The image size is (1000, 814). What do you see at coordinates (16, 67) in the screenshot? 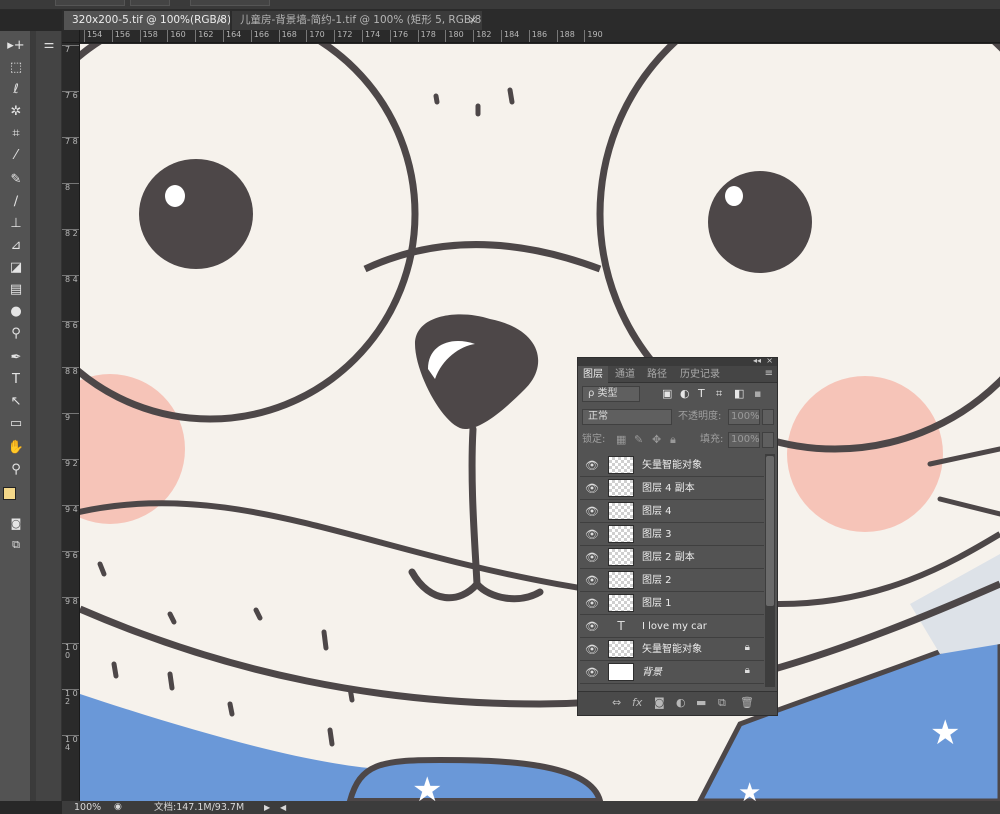
I see `marquee-icon: ⬚` at bounding box center [16, 67].